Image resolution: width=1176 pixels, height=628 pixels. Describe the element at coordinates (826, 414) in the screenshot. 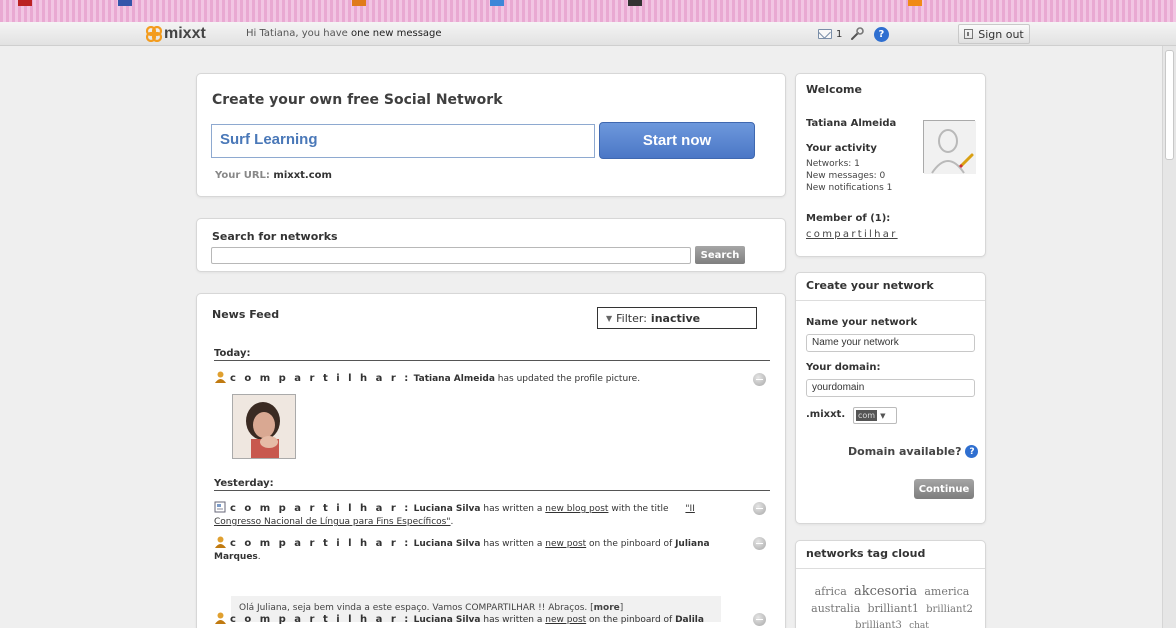

I see `tld-label: .mixxt.` at that location.